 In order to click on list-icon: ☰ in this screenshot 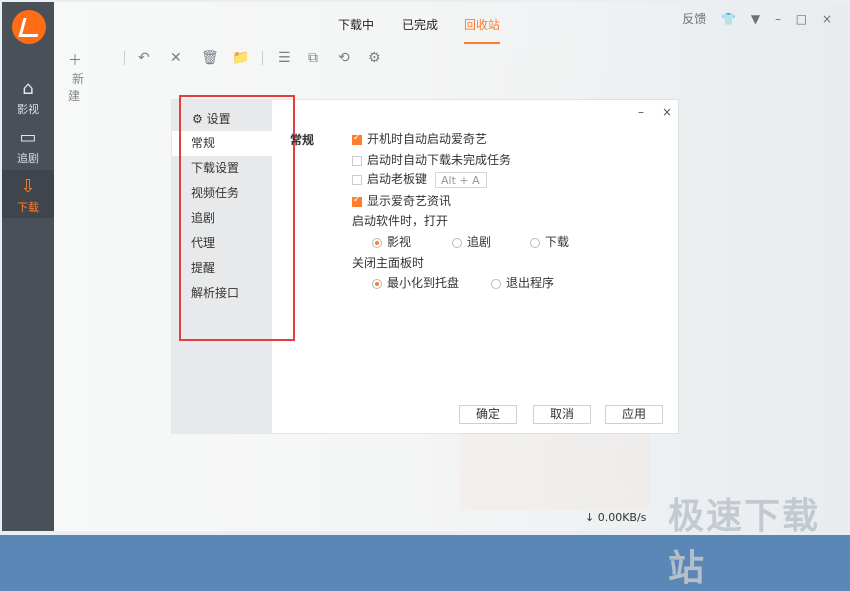, I will do `click(284, 58)`.